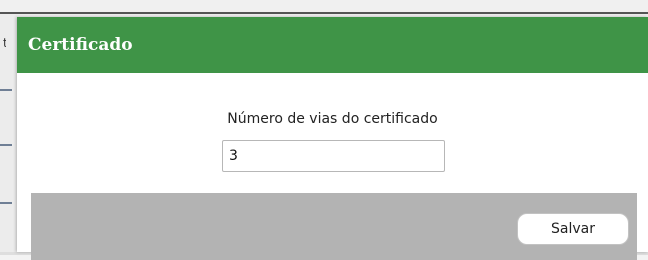 The height and width of the screenshot is (260, 648). Describe the element at coordinates (333, 156) in the screenshot. I see `copies-input` at that location.